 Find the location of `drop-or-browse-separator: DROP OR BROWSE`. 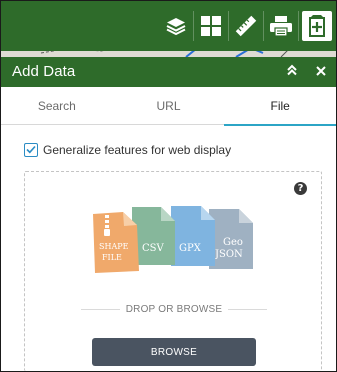

drop-or-browse-separator: DROP OR BROWSE is located at coordinates (174, 309).